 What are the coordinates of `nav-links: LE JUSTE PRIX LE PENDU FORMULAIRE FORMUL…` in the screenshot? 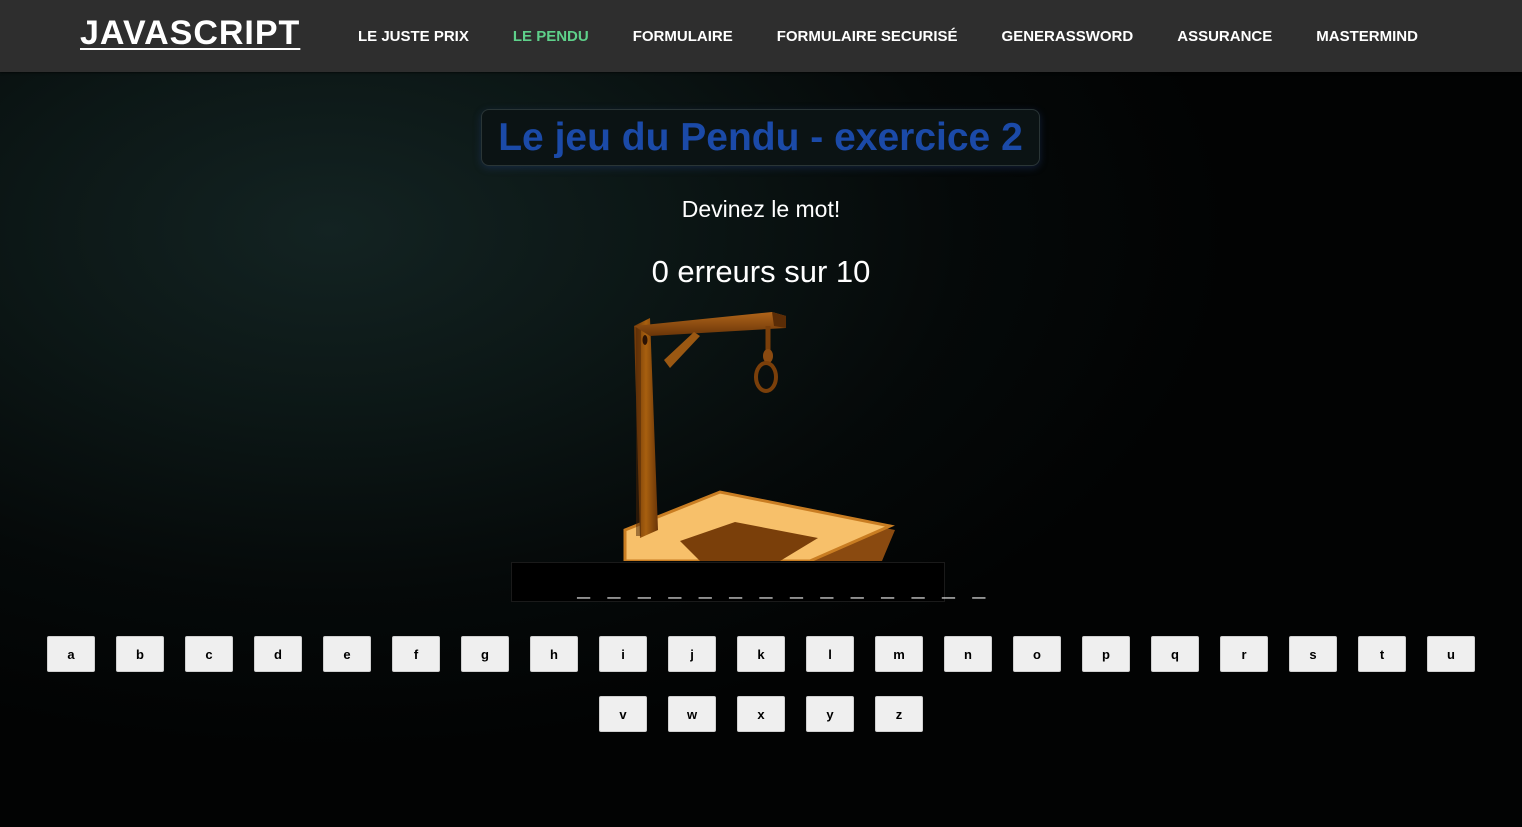 It's located at (888, 36).